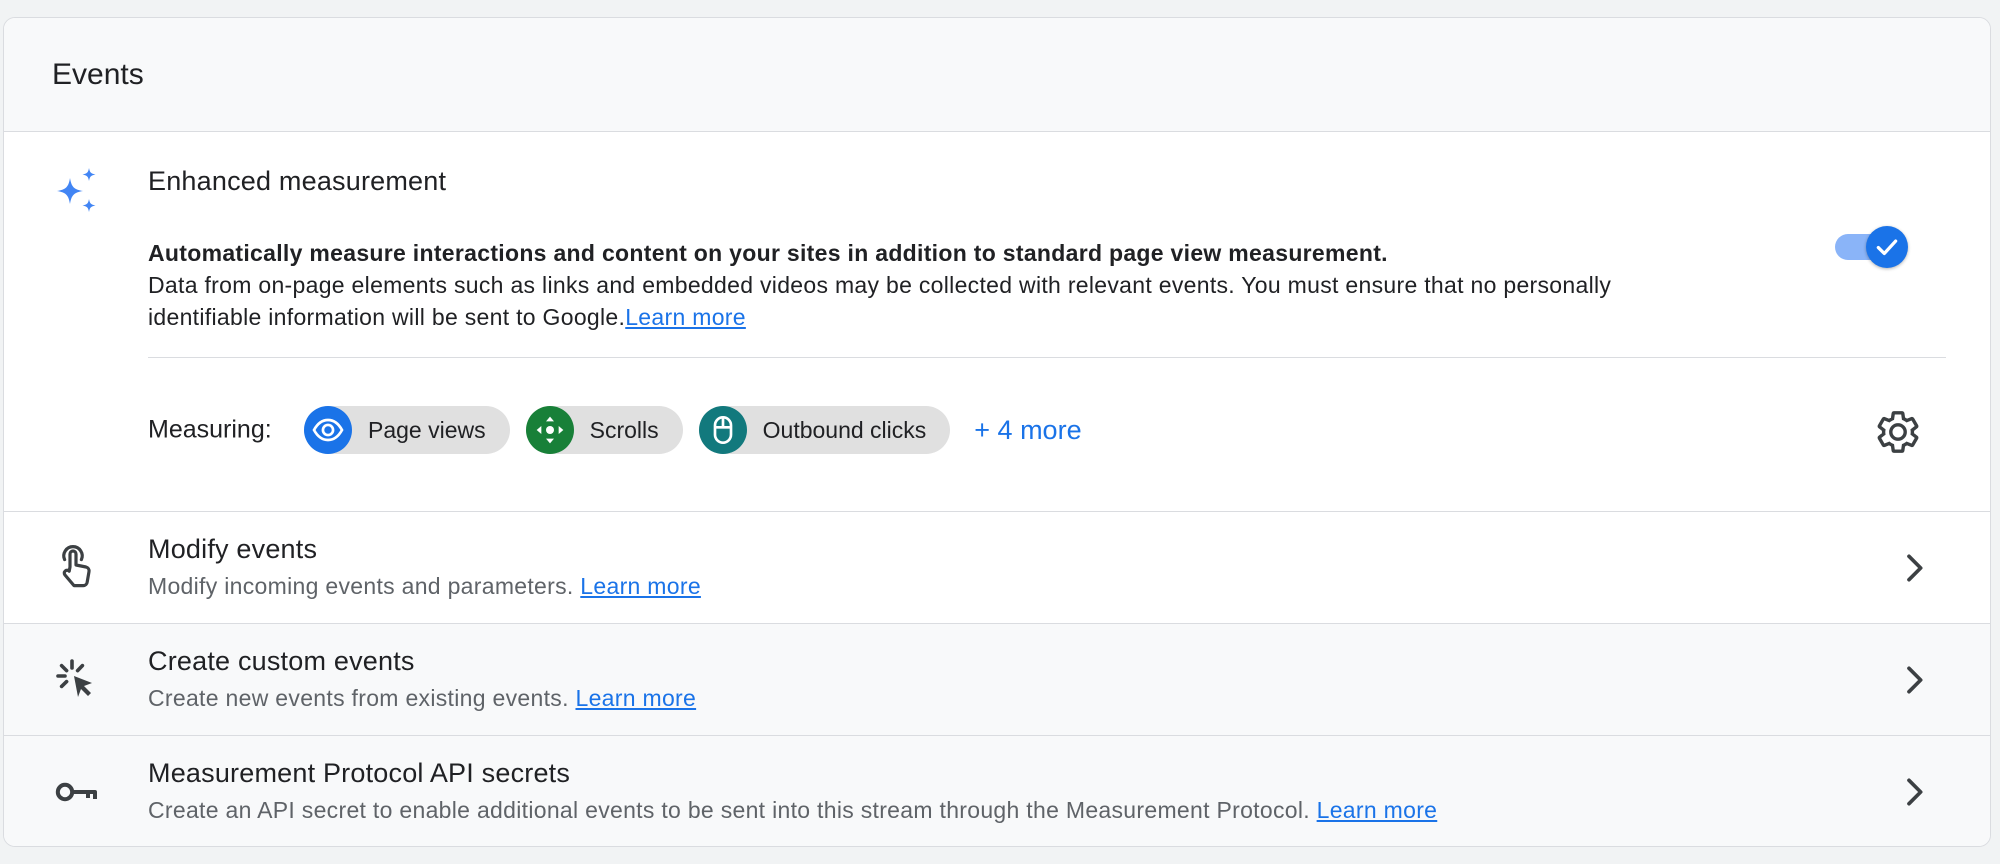  Describe the element at coordinates (549, 430) in the screenshot. I see `scroll-arrows-icon` at that location.